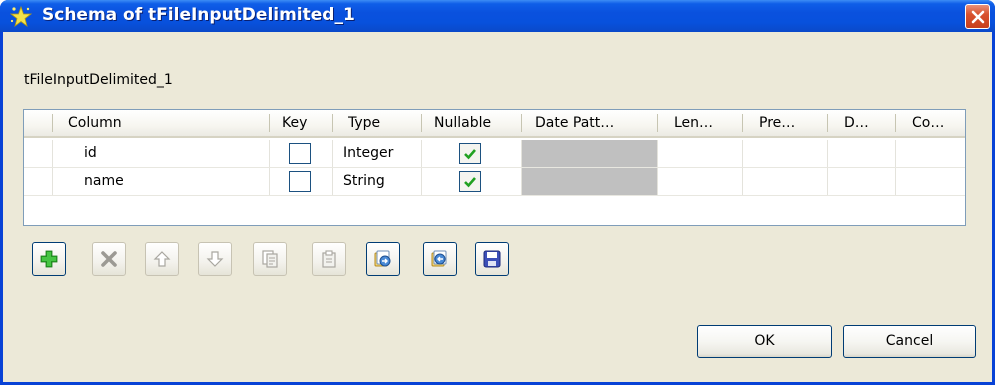 The image size is (995, 385). I want to click on window-title: Schema of tFileInputDelimited_1, so click(198, 15).